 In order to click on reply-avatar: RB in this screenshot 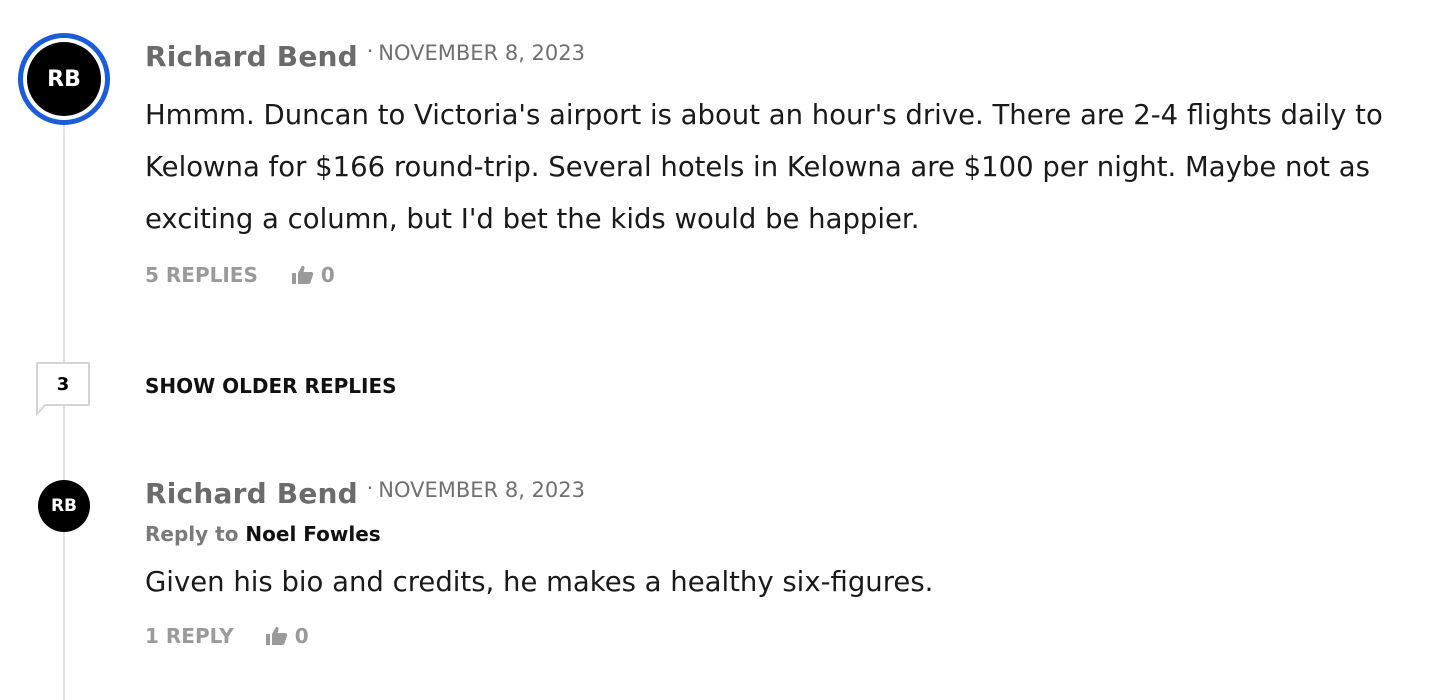, I will do `click(64, 506)`.